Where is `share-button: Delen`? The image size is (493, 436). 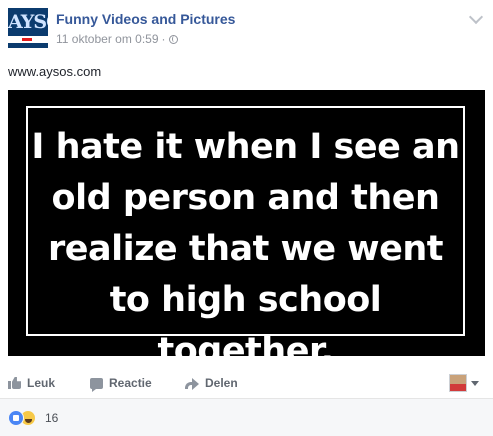 share-button: Delen is located at coordinates (211, 383).